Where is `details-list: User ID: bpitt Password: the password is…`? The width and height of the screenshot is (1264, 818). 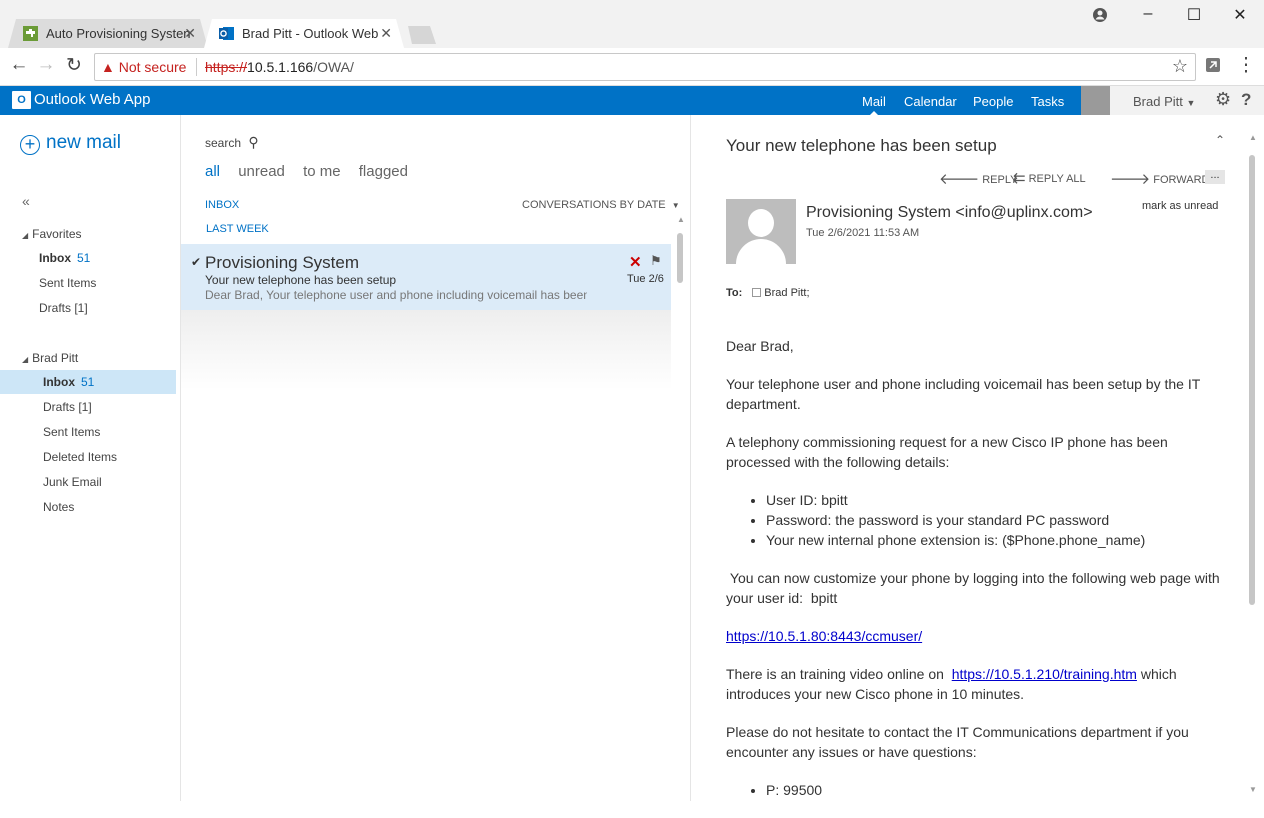
details-list: User ID: bpitt Password: the password is… is located at coordinates (1001, 520).